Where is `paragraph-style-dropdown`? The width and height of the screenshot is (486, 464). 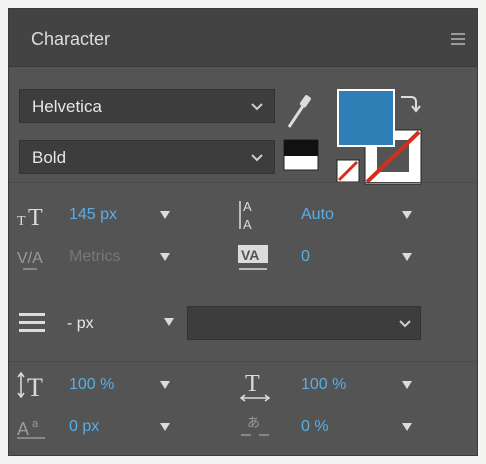 paragraph-style-dropdown is located at coordinates (304, 323).